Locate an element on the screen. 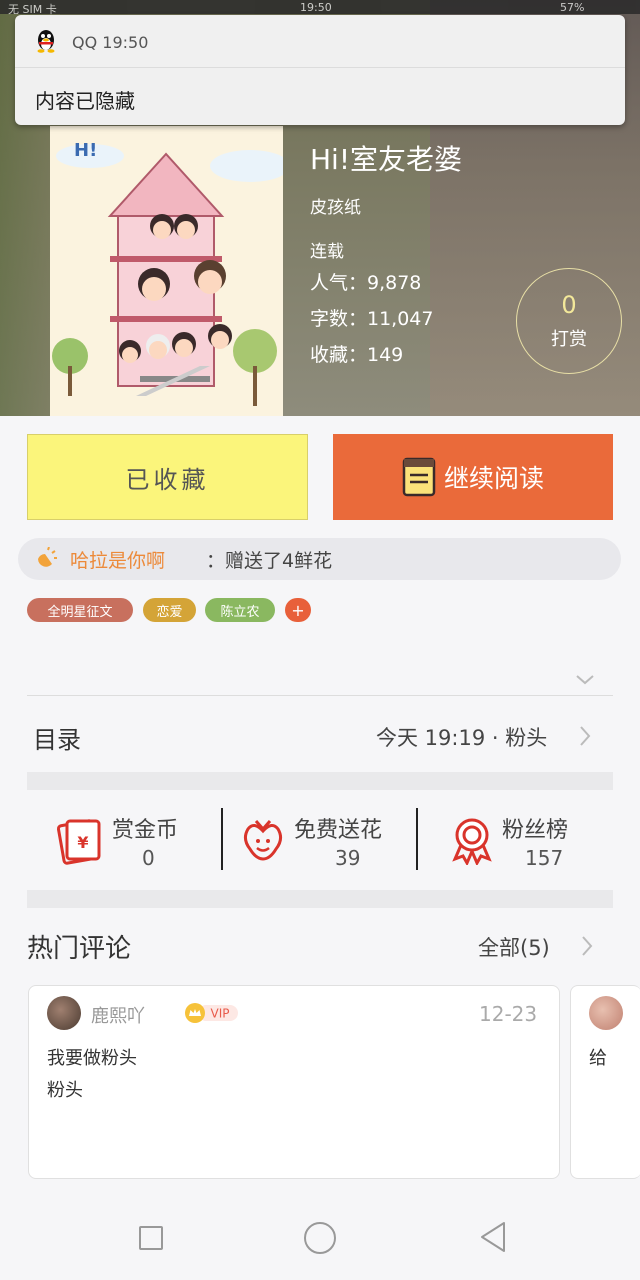 The height and width of the screenshot is (1280, 640). battery-text: 57% is located at coordinates (572, 7).